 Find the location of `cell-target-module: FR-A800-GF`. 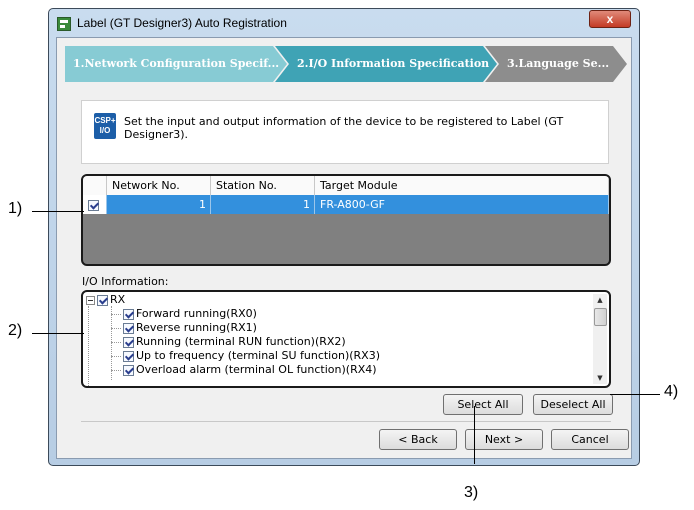

cell-target-module: FR-A800-GF is located at coordinates (462, 204).